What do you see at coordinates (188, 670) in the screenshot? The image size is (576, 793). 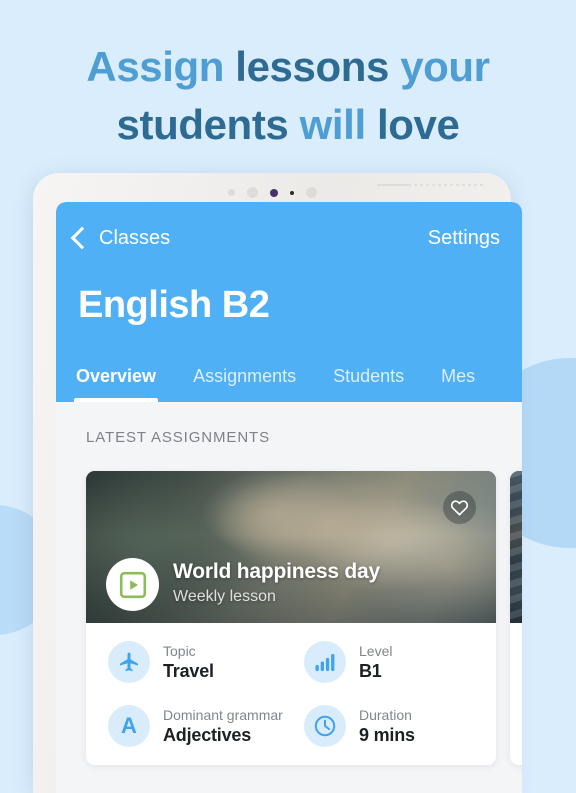 I see `meta-value: Travel` at bounding box center [188, 670].